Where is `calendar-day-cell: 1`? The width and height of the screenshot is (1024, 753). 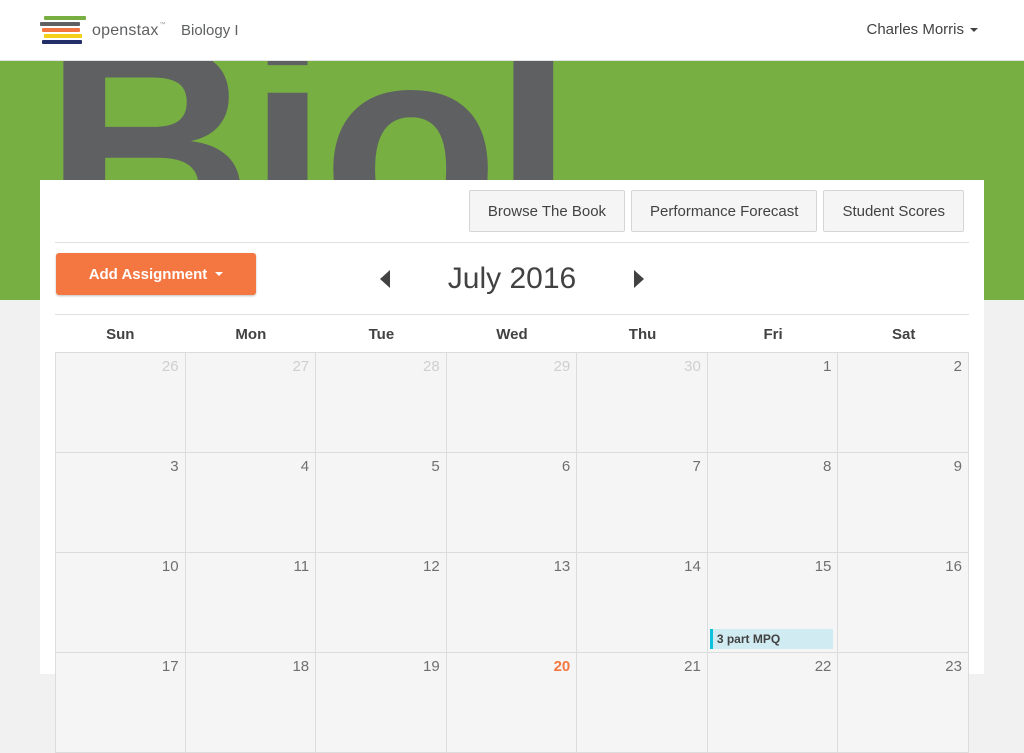
calendar-day-cell: 1 is located at coordinates (773, 403).